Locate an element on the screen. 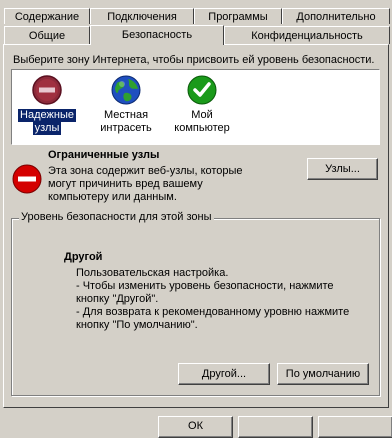 This screenshot has width=392, height=438. zone-restricted-sites: Надежные узлы is located at coordinates (47, 104).